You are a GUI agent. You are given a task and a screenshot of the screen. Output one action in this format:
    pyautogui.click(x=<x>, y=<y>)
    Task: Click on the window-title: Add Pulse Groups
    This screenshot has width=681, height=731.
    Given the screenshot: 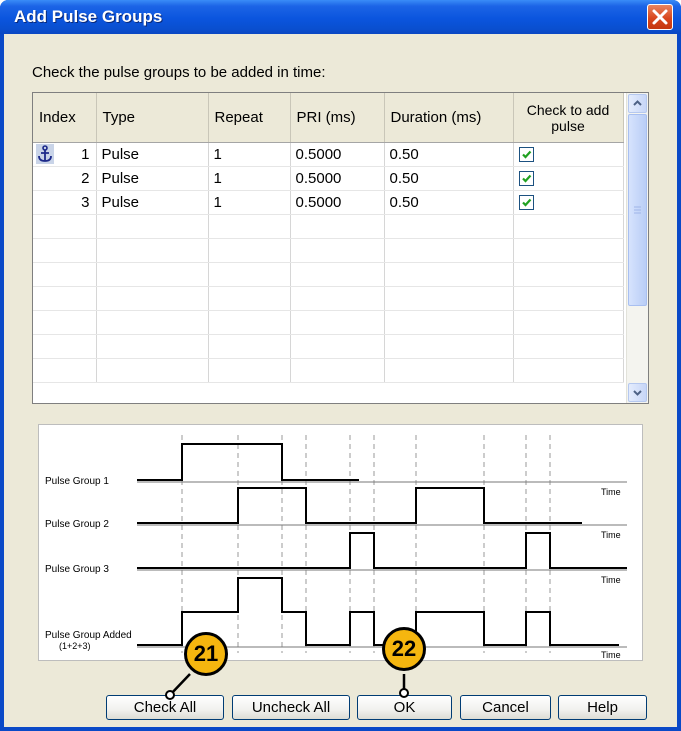 What is the action you would take?
    pyautogui.click(x=88, y=16)
    